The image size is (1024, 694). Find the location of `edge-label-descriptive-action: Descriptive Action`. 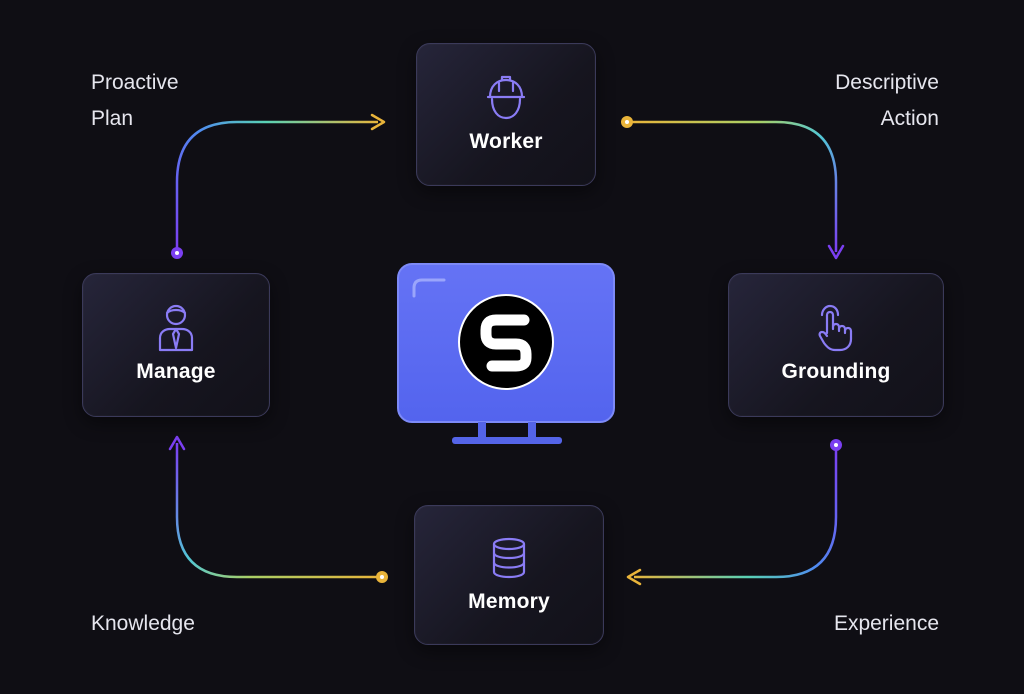

edge-label-descriptive-action: Descriptive Action is located at coordinates (849, 101).